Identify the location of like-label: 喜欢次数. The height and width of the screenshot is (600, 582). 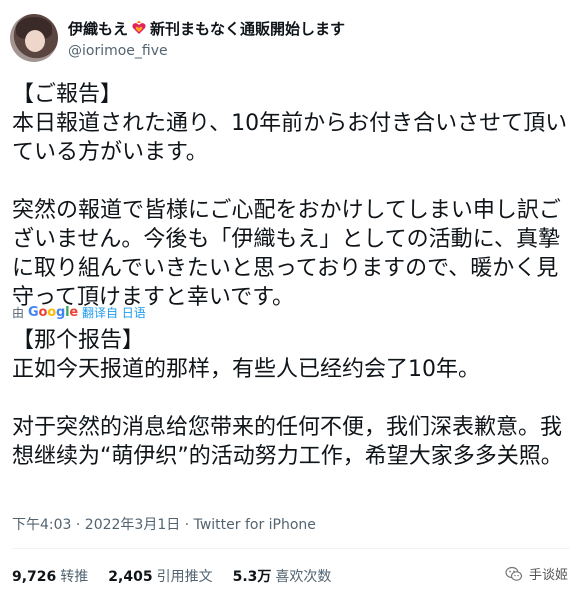
(303, 577).